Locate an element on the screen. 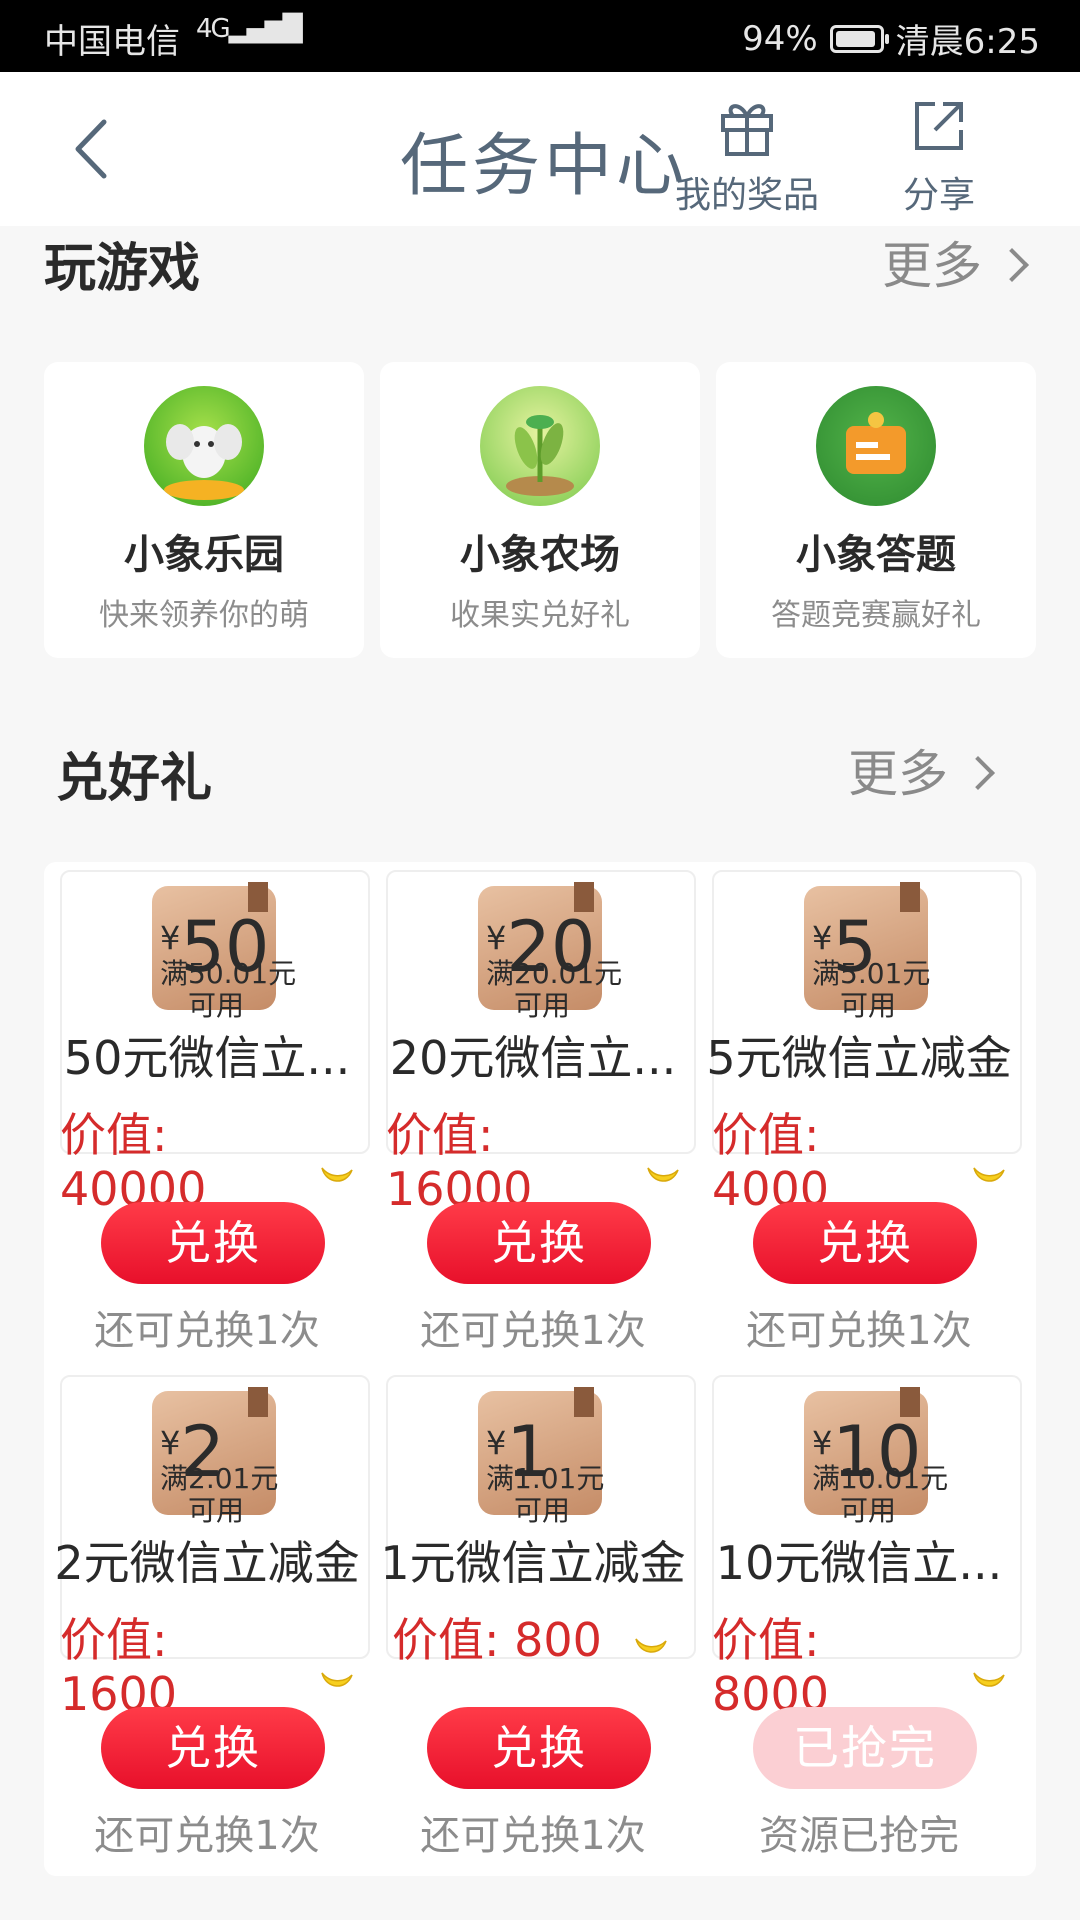 This screenshot has height=1920, width=1080. coupon-icon: ¥5 满5.01元 可用 is located at coordinates (867, 951).